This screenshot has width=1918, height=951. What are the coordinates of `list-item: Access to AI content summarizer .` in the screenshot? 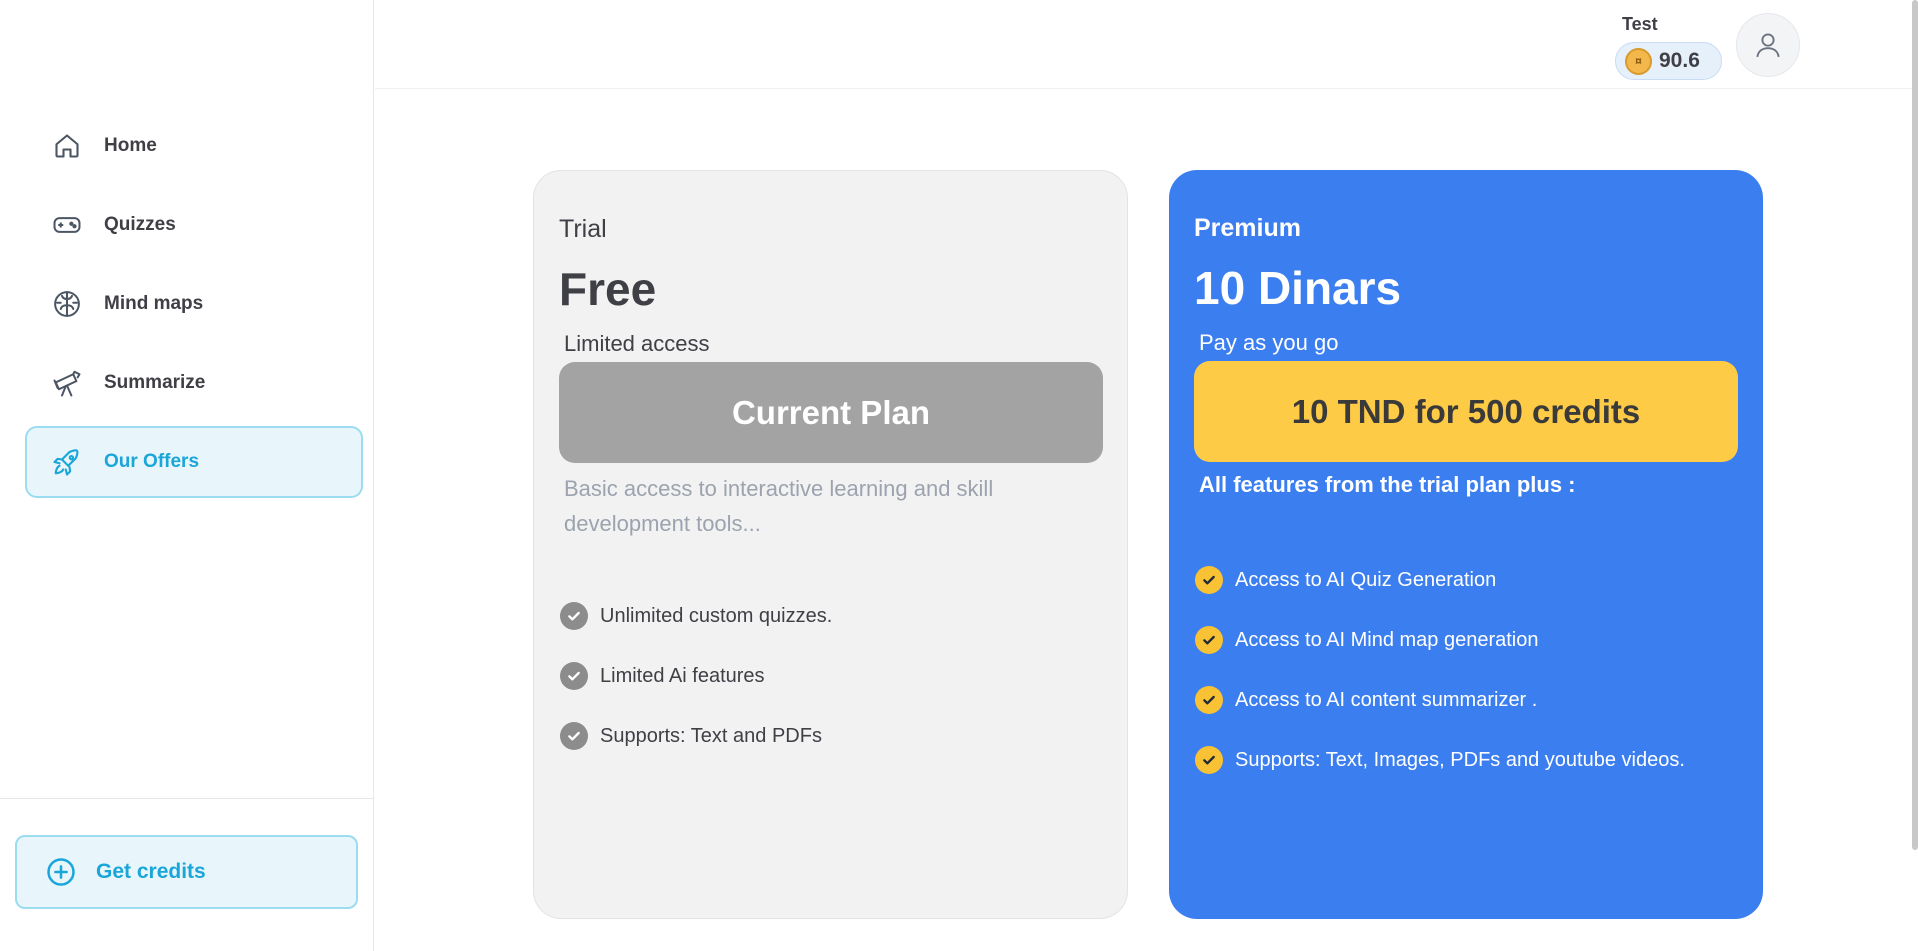 It's located at (1440, 700).